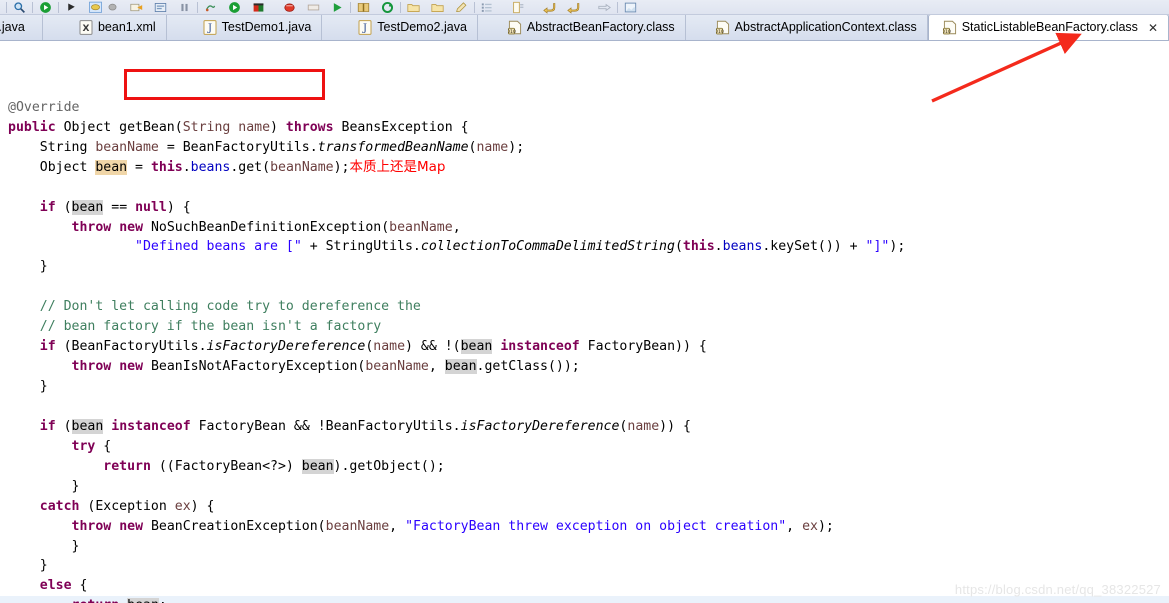  I want to click on svg-text: X, so click(85, 29).